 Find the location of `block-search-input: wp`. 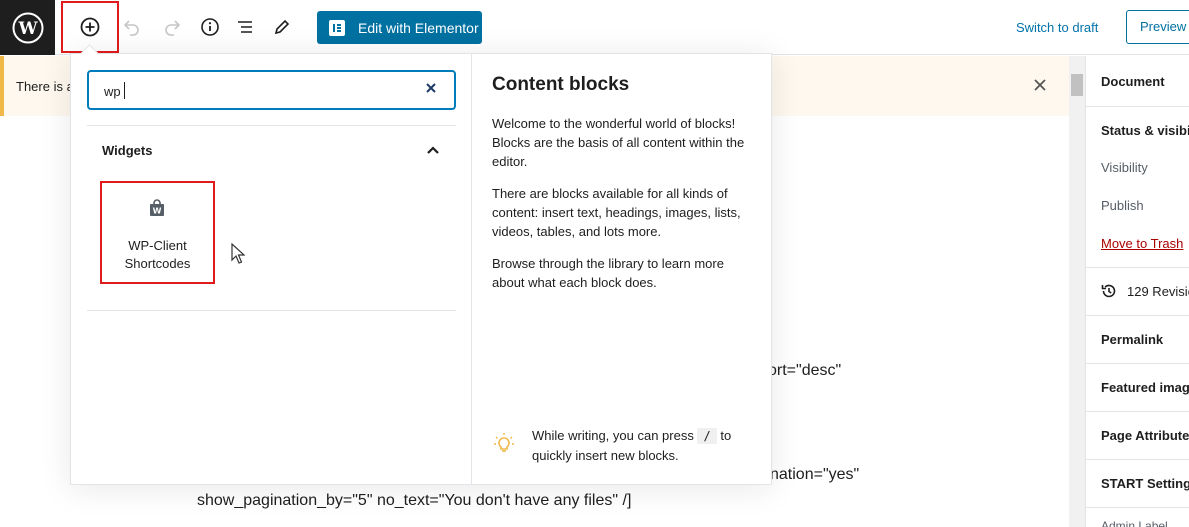

block-search-input: wp is located at coordinates (271, 90).